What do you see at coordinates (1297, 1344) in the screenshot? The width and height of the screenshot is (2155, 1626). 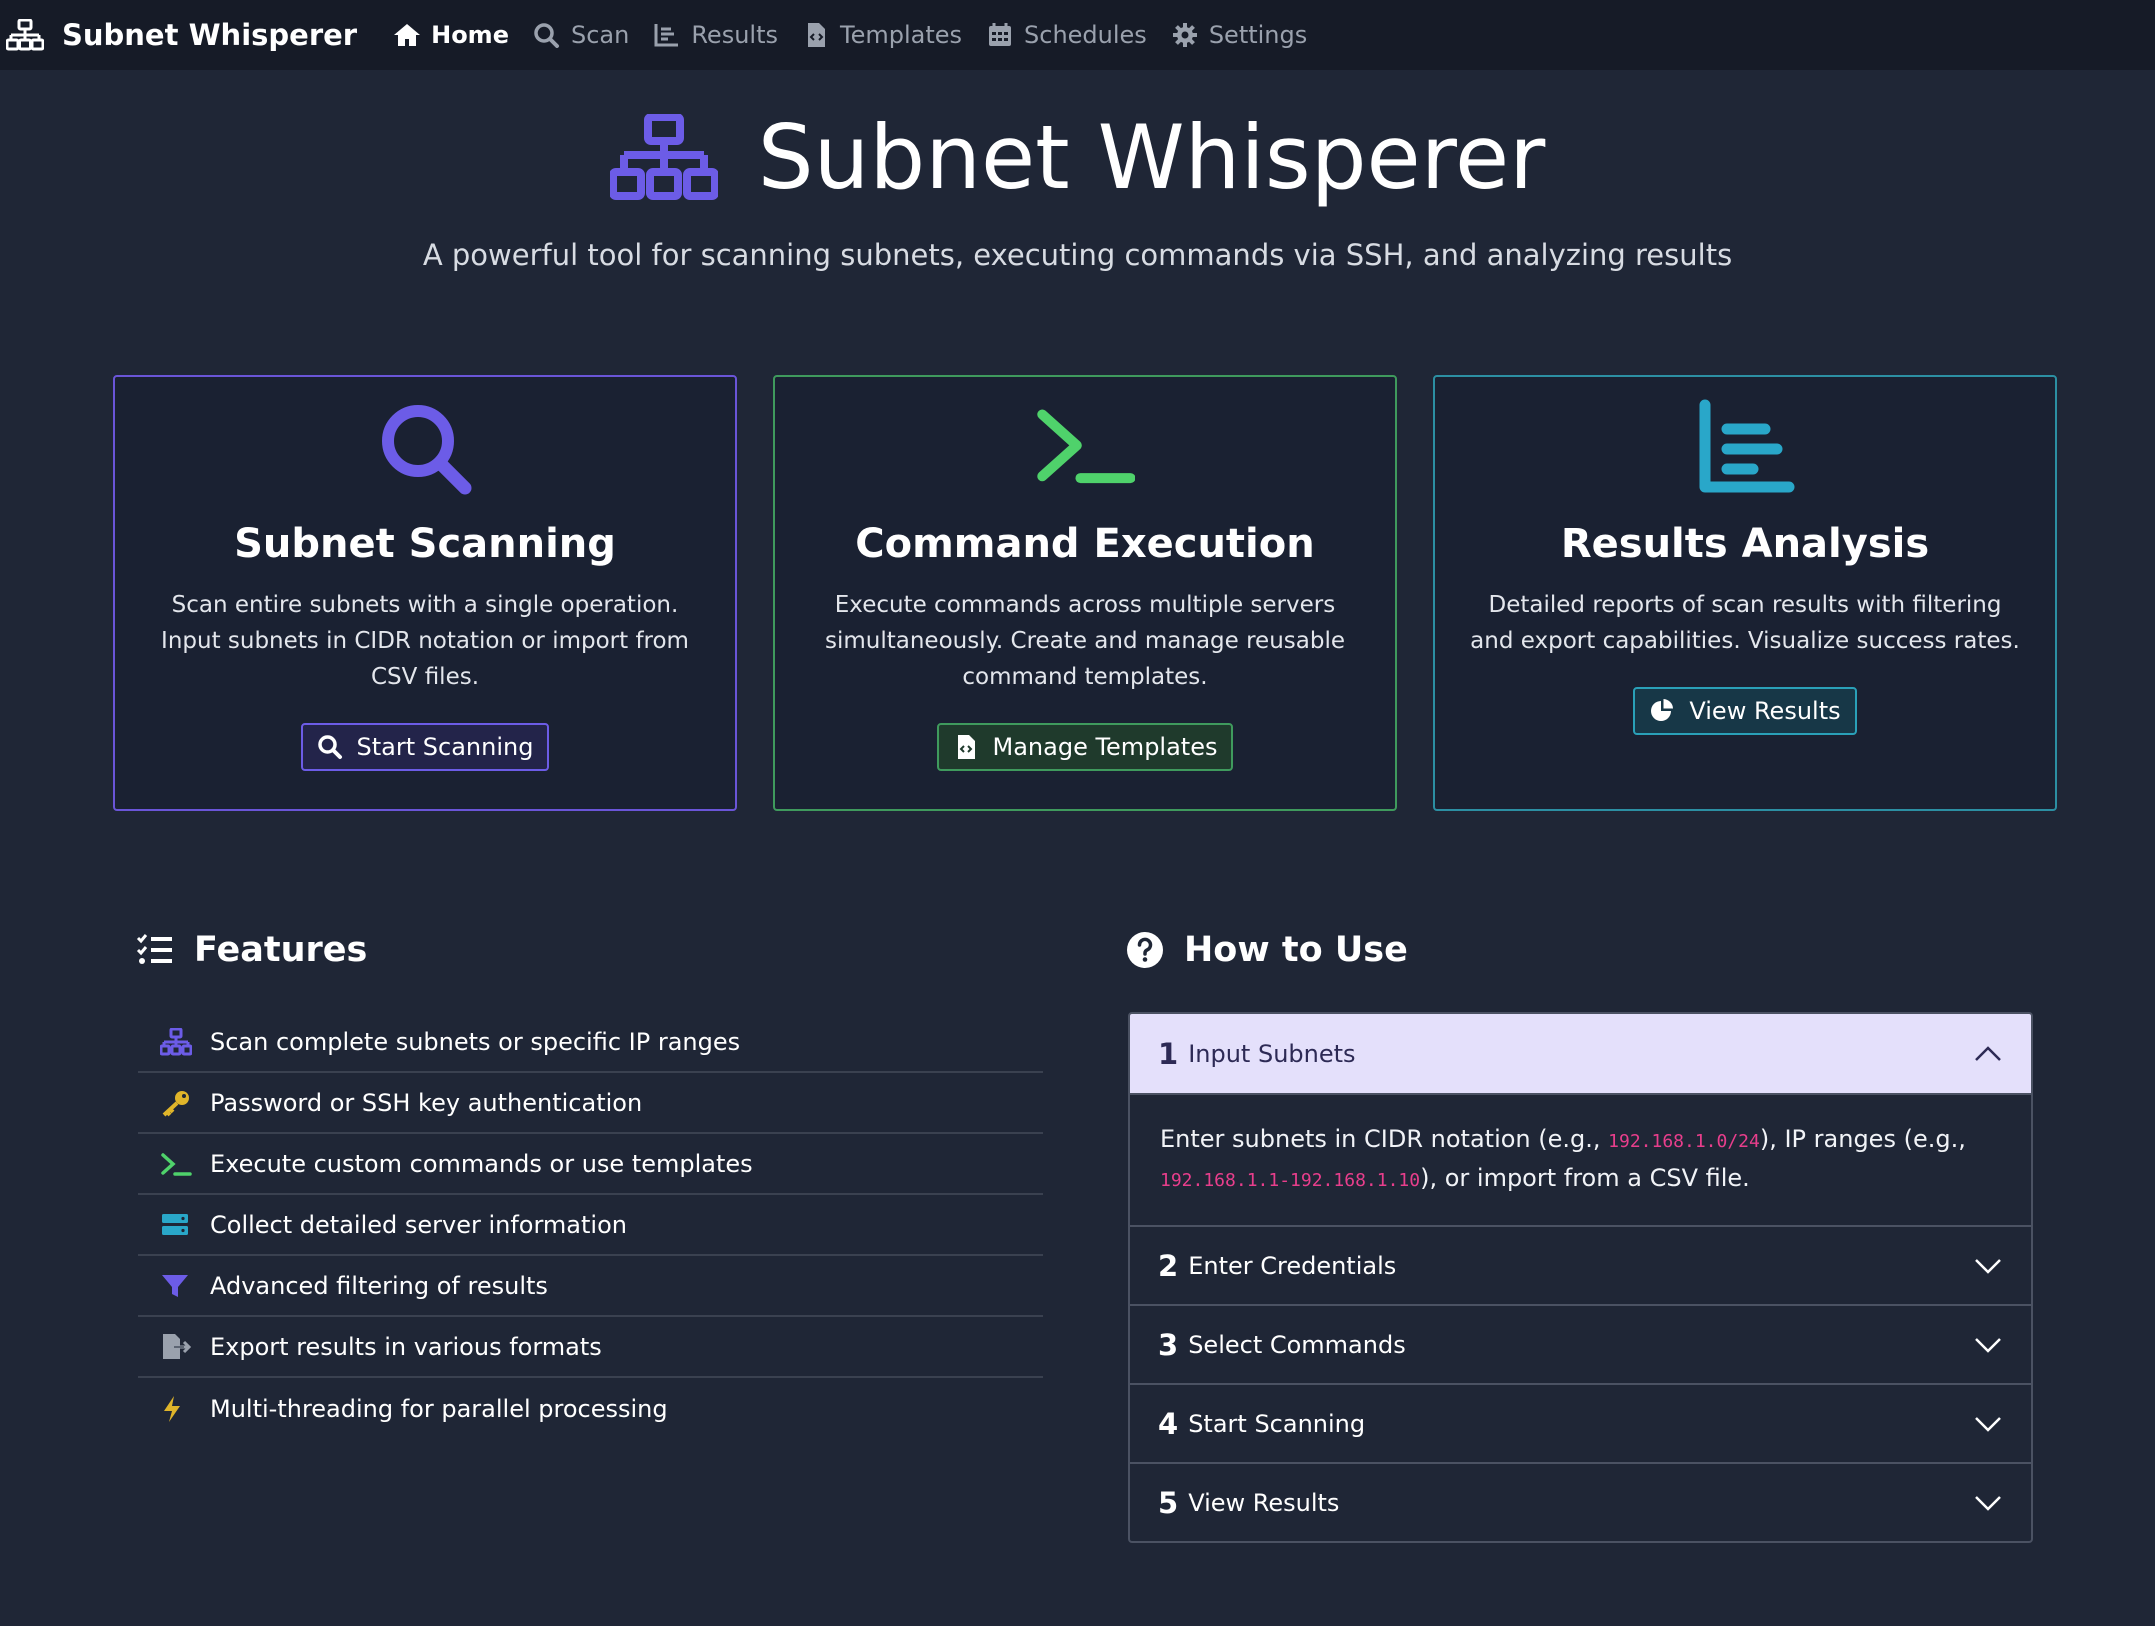 I see `step-label: Select Commands` at bounding box center [1297, 1344].